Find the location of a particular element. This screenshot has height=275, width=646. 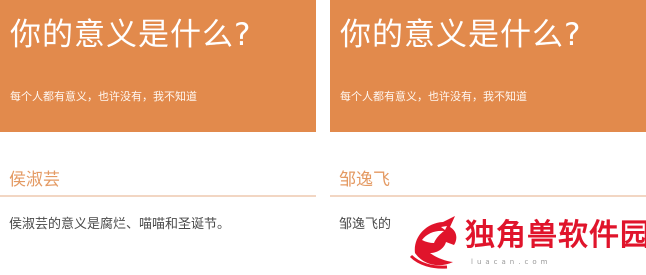

person-name: 侯淑芸 is located at coordinates (34, 180).